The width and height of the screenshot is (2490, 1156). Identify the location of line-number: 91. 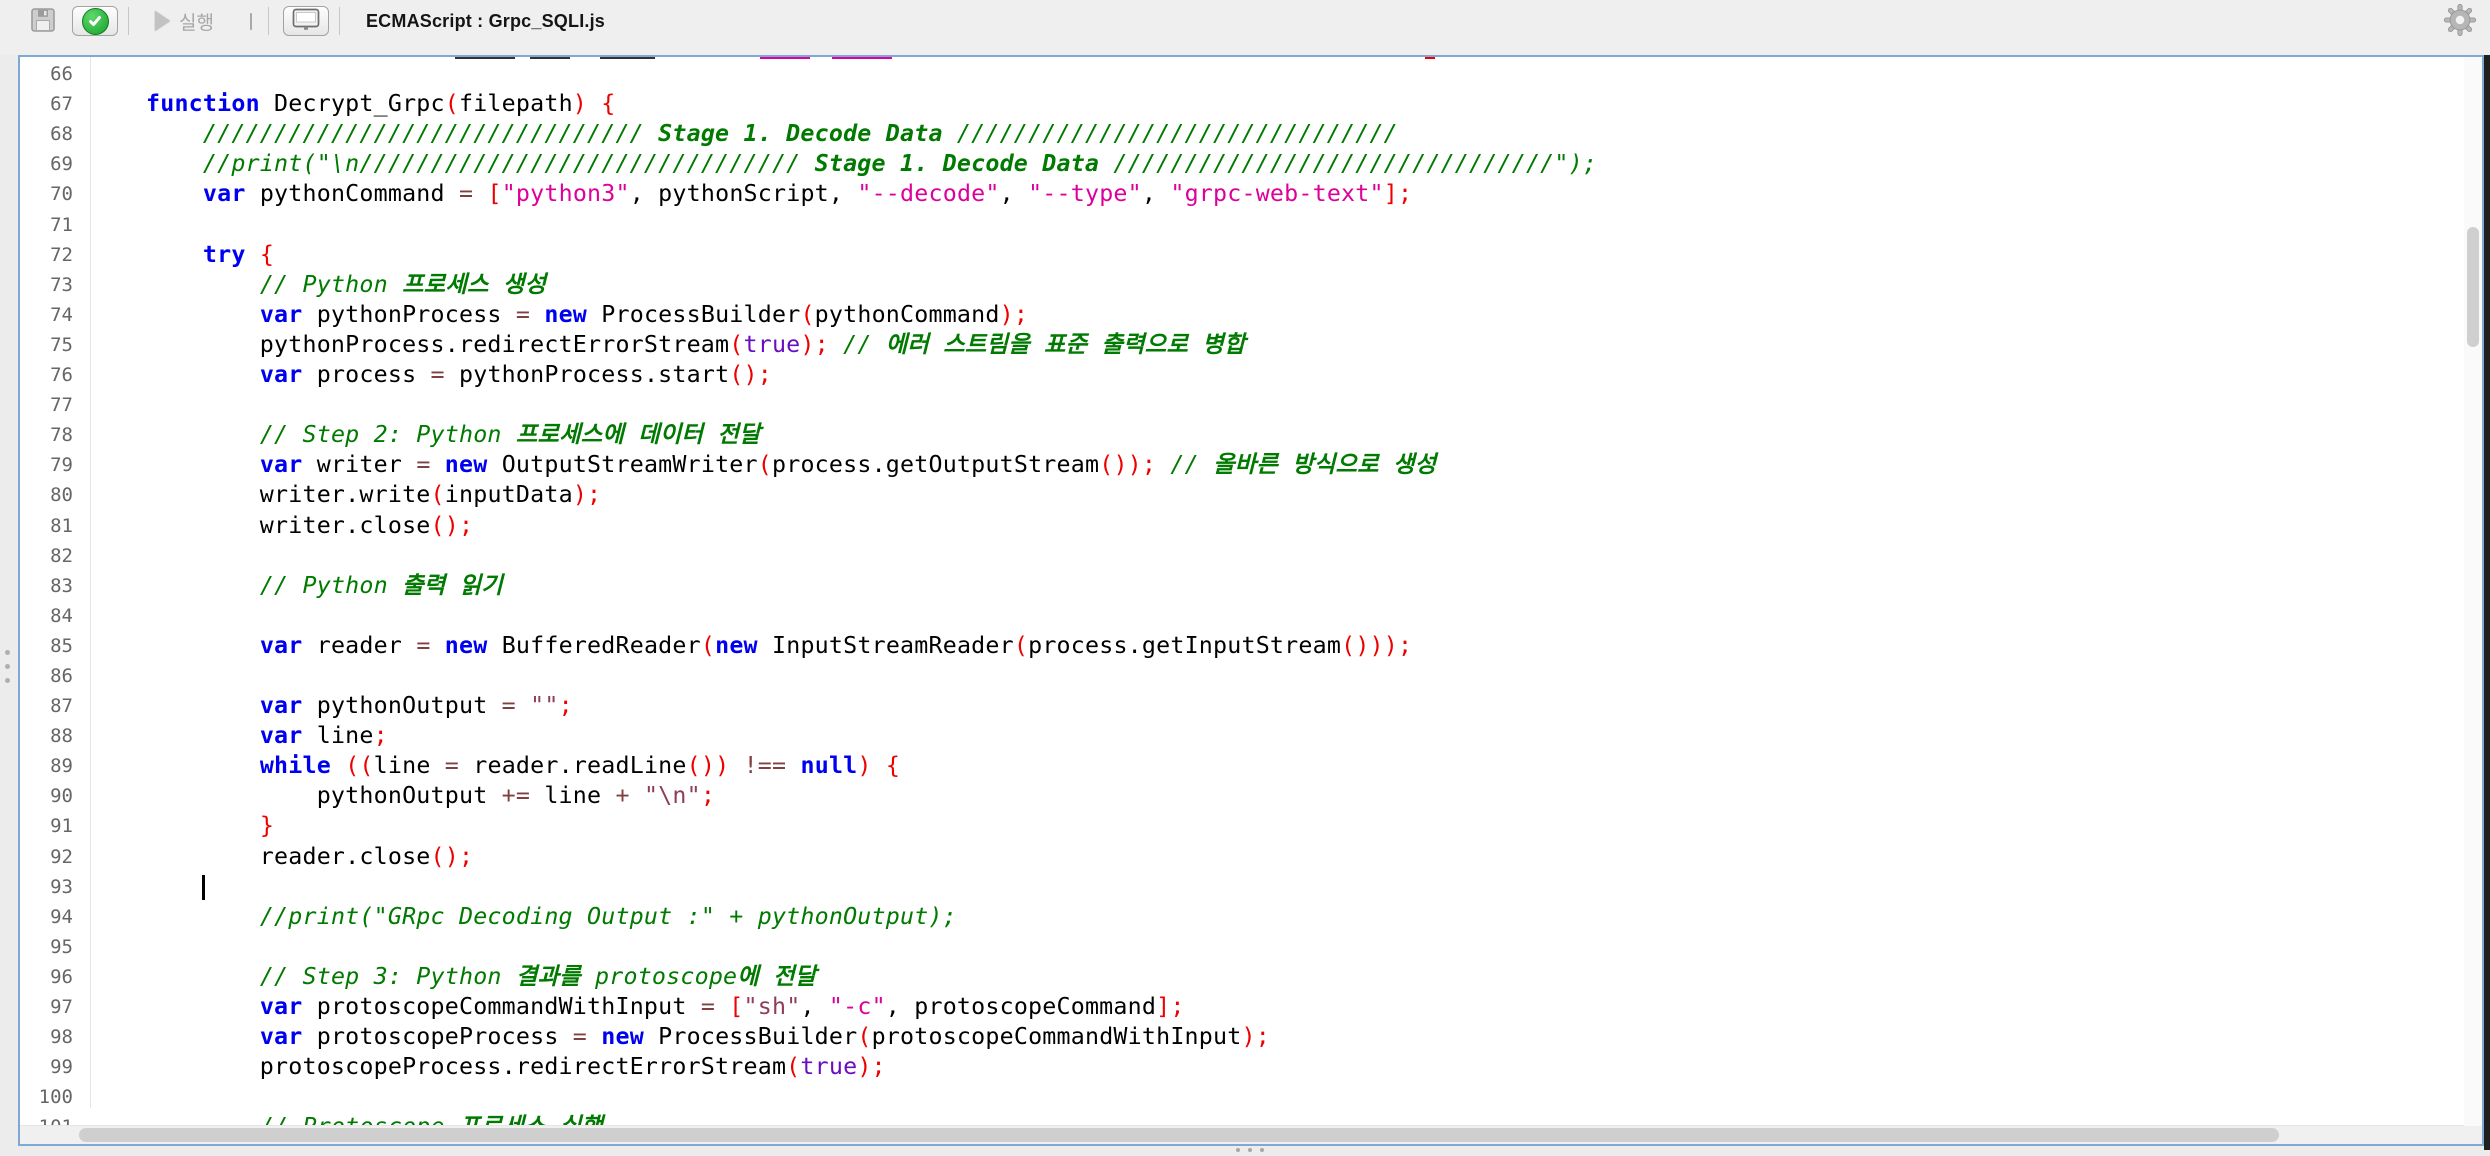
(61, 826).